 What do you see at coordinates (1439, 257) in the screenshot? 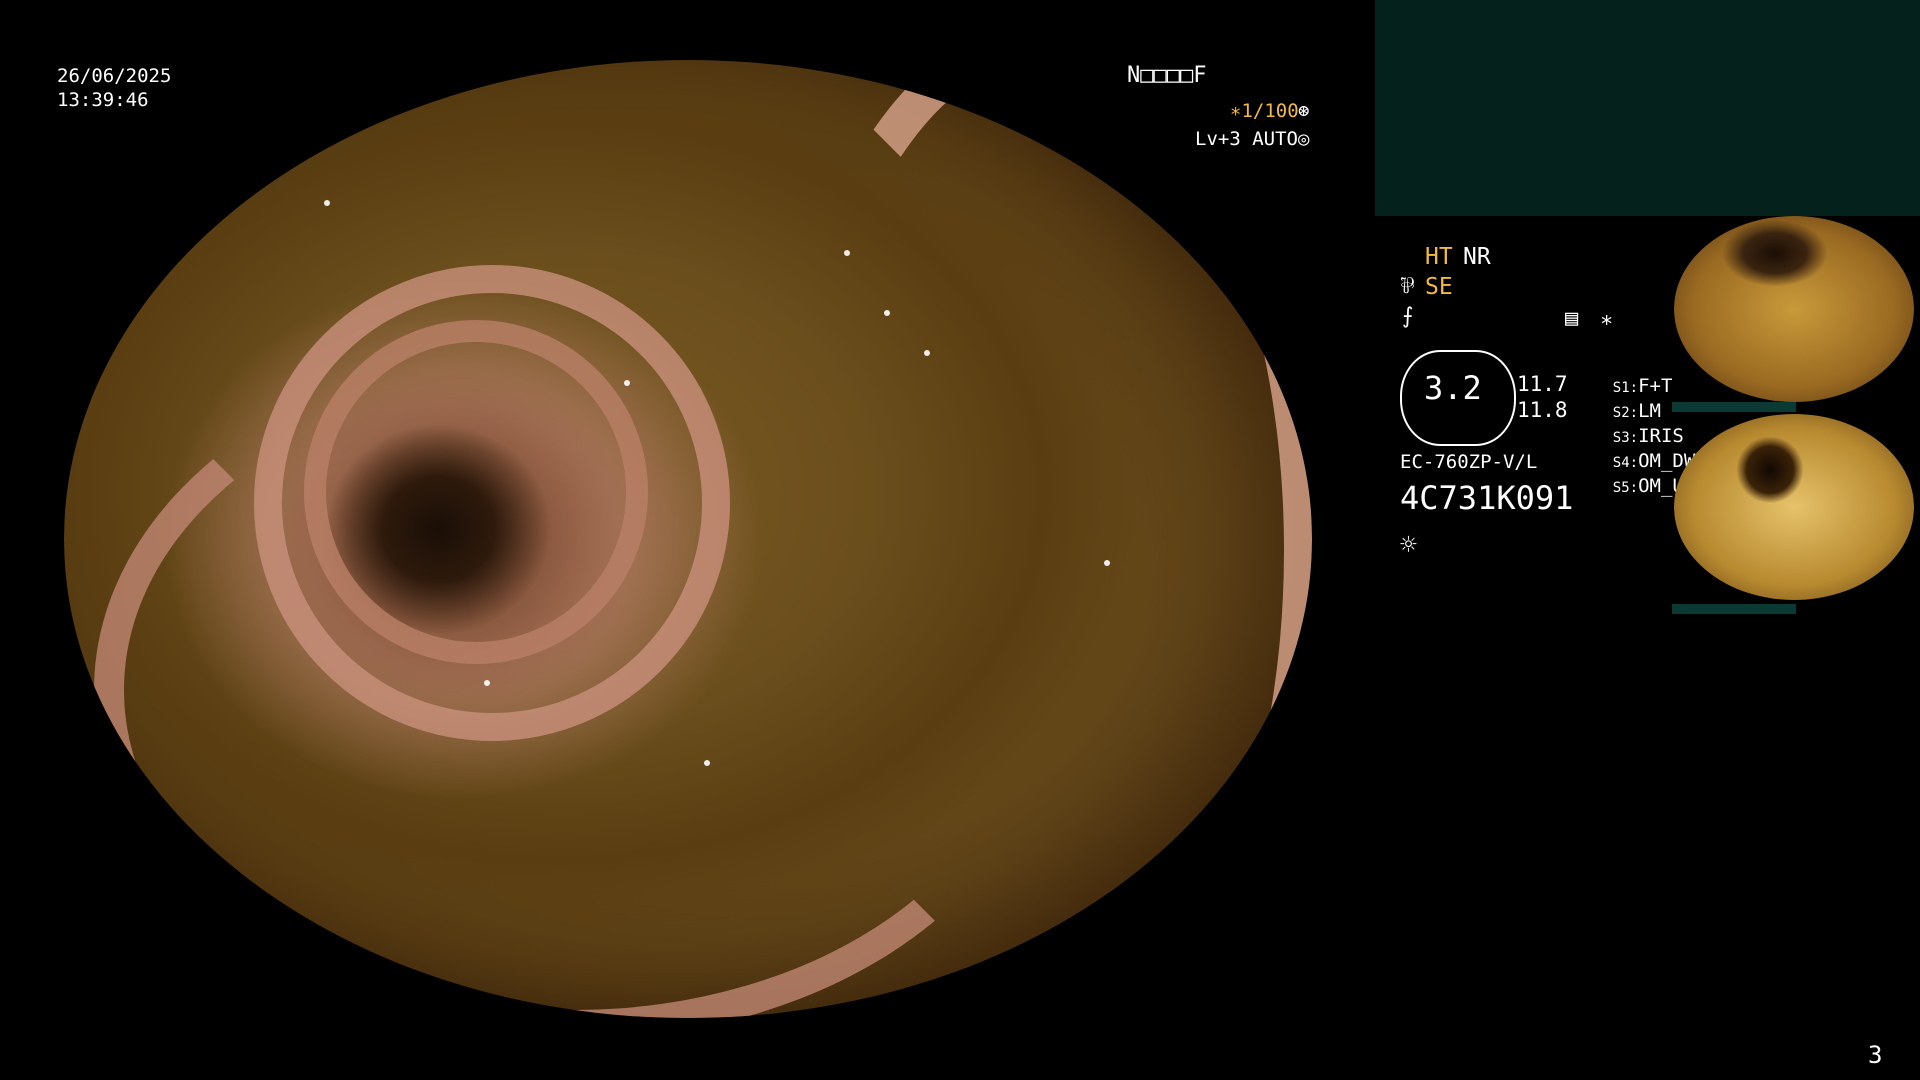
I see `ht-label: HT` at bounding box center [1439, 257].